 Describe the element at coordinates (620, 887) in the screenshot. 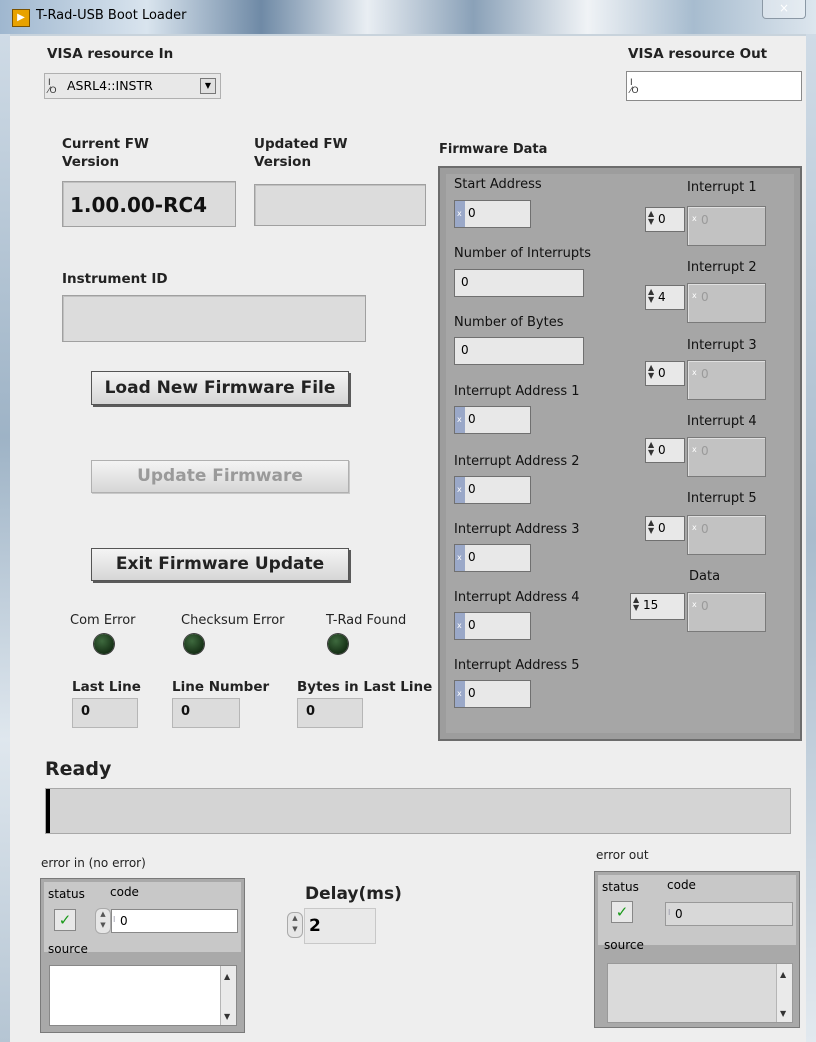

I see `error-out-status-label: status` at that location.